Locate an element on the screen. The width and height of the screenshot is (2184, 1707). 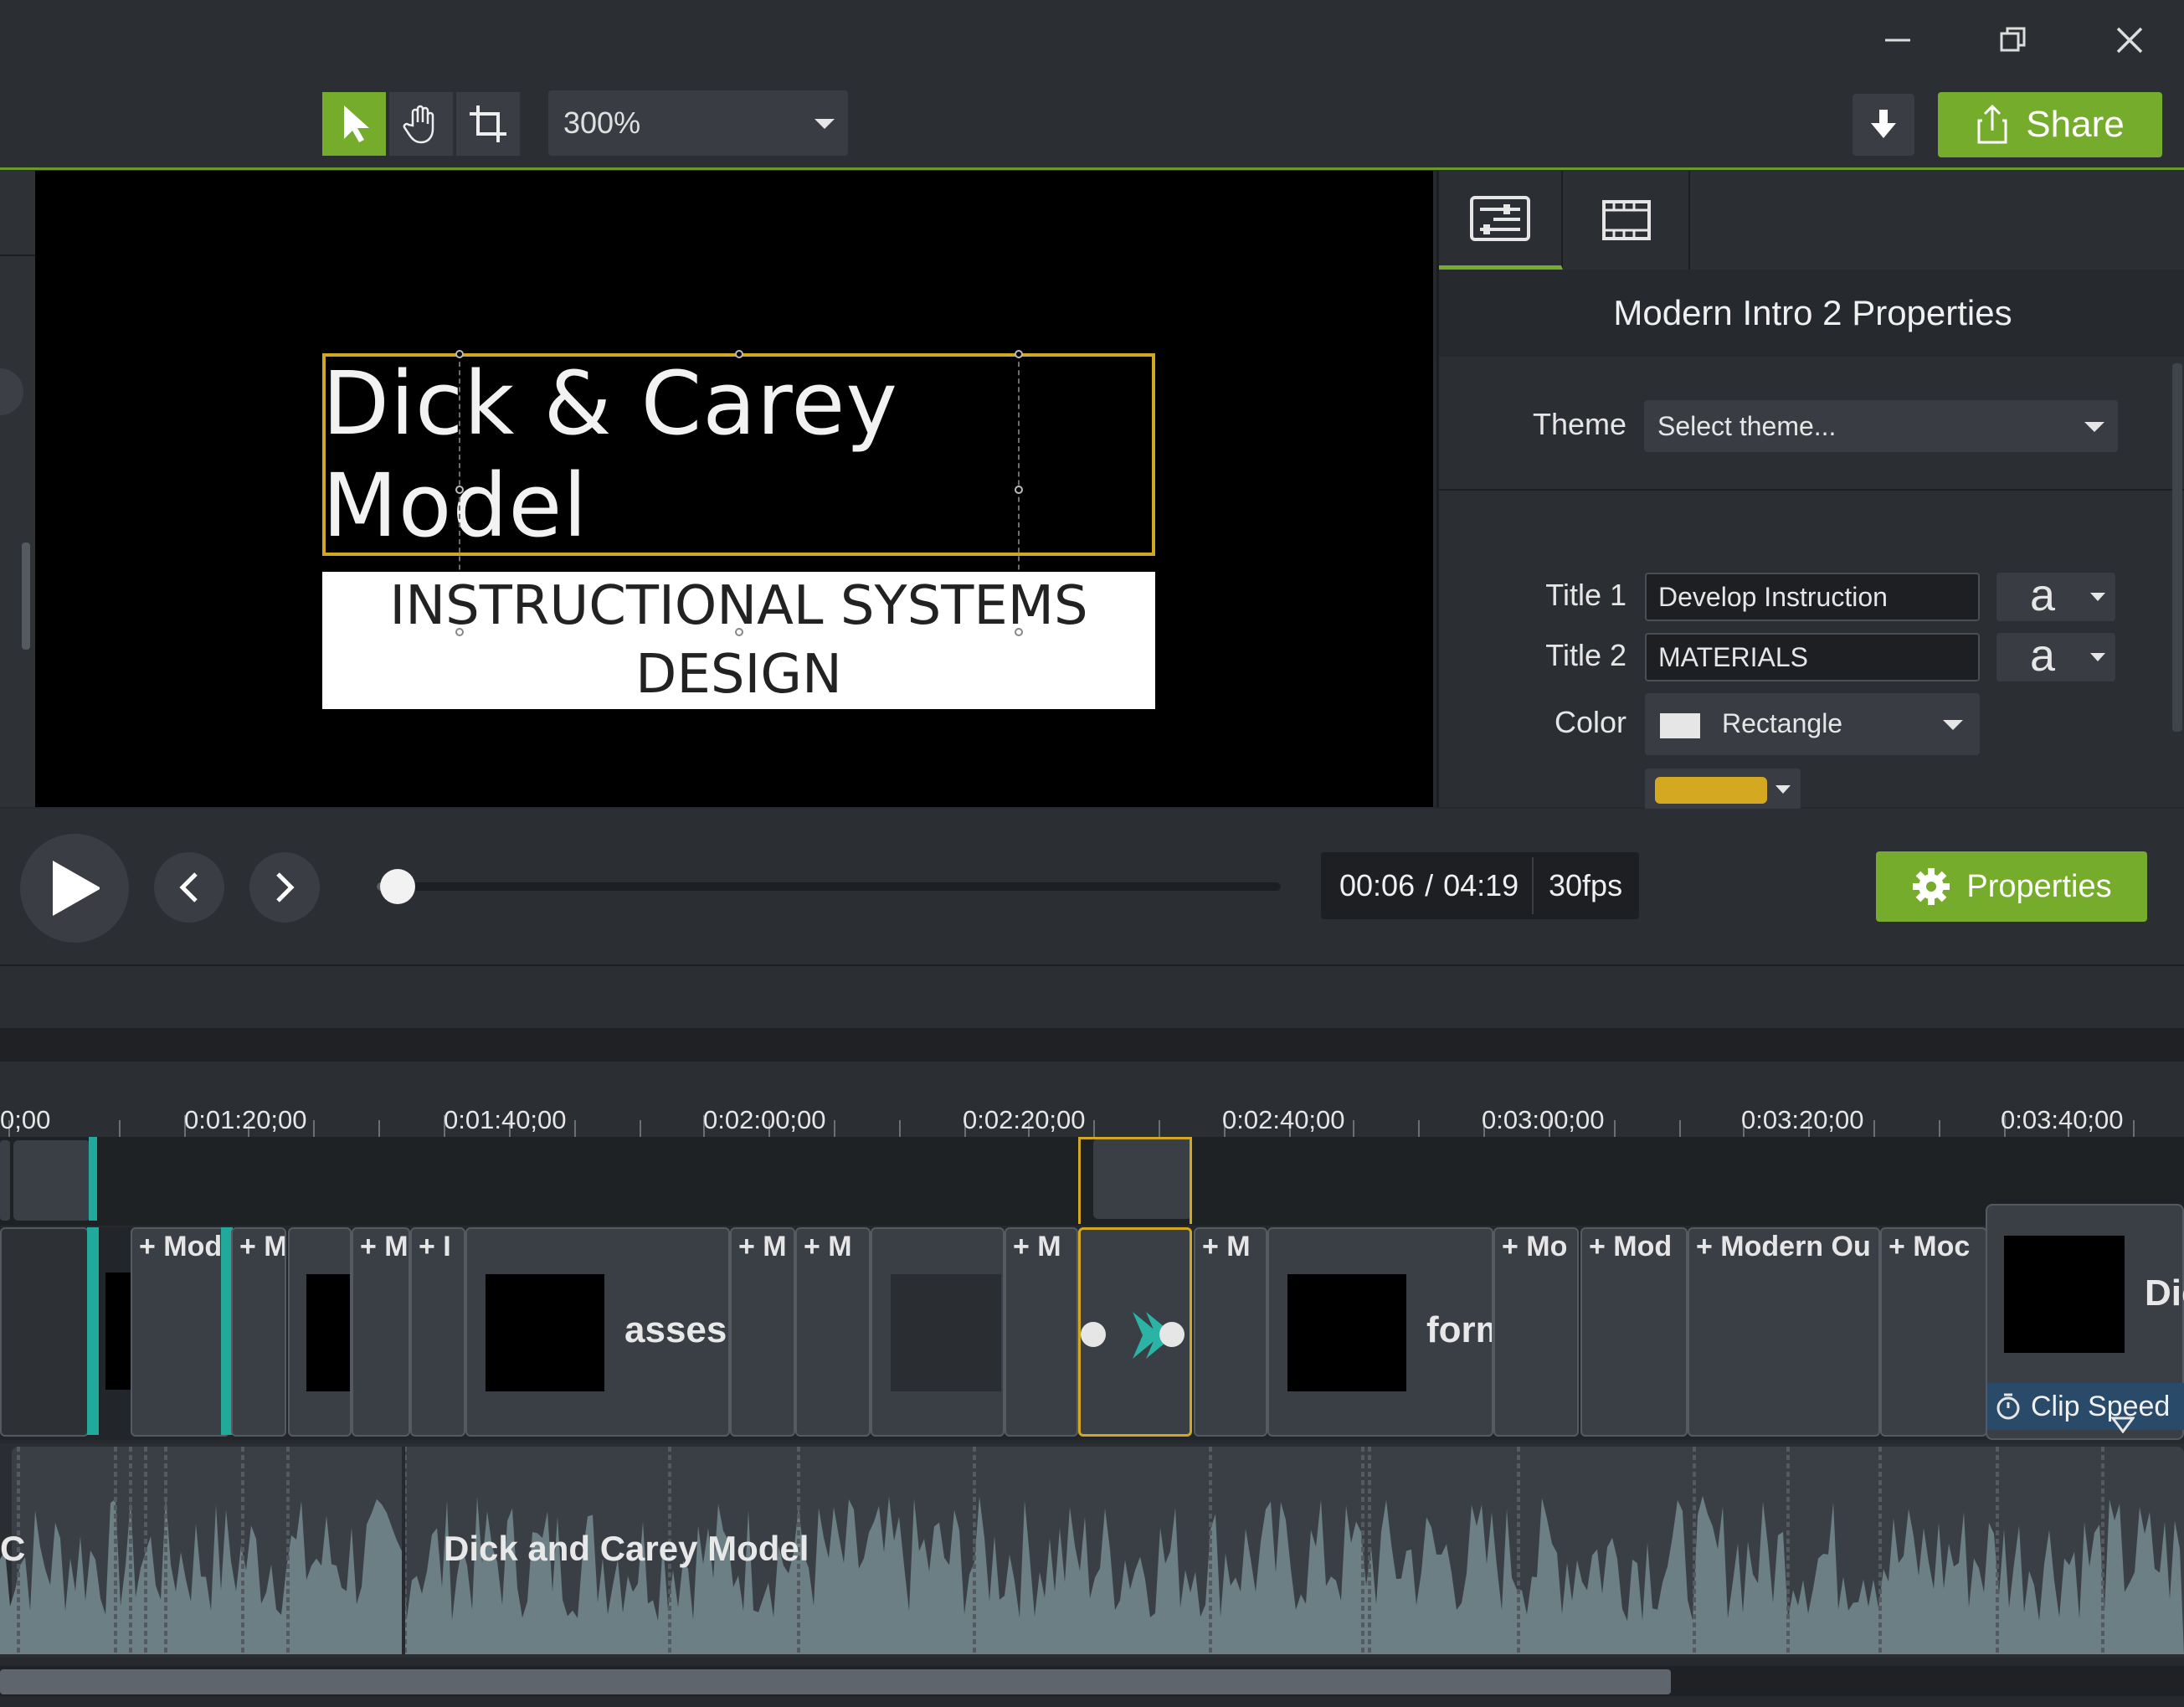
clip-label: + Moc is located at coordinates (1930, 1246).